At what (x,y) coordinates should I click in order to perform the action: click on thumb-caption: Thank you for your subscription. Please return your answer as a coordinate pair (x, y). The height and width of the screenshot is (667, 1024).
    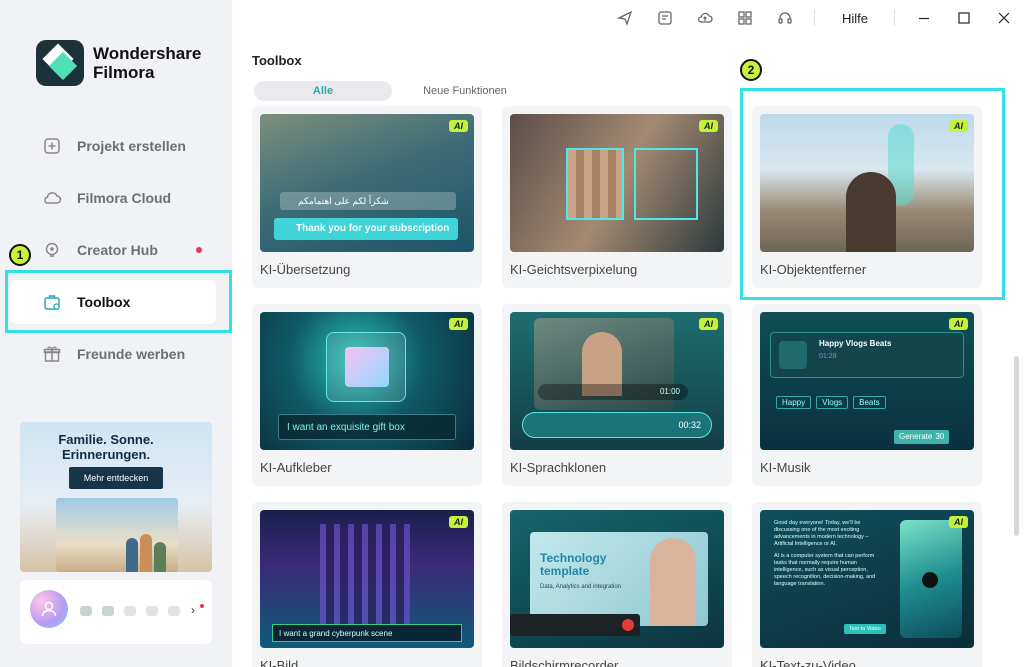
    Looking at the image, I should click on (366, 229).